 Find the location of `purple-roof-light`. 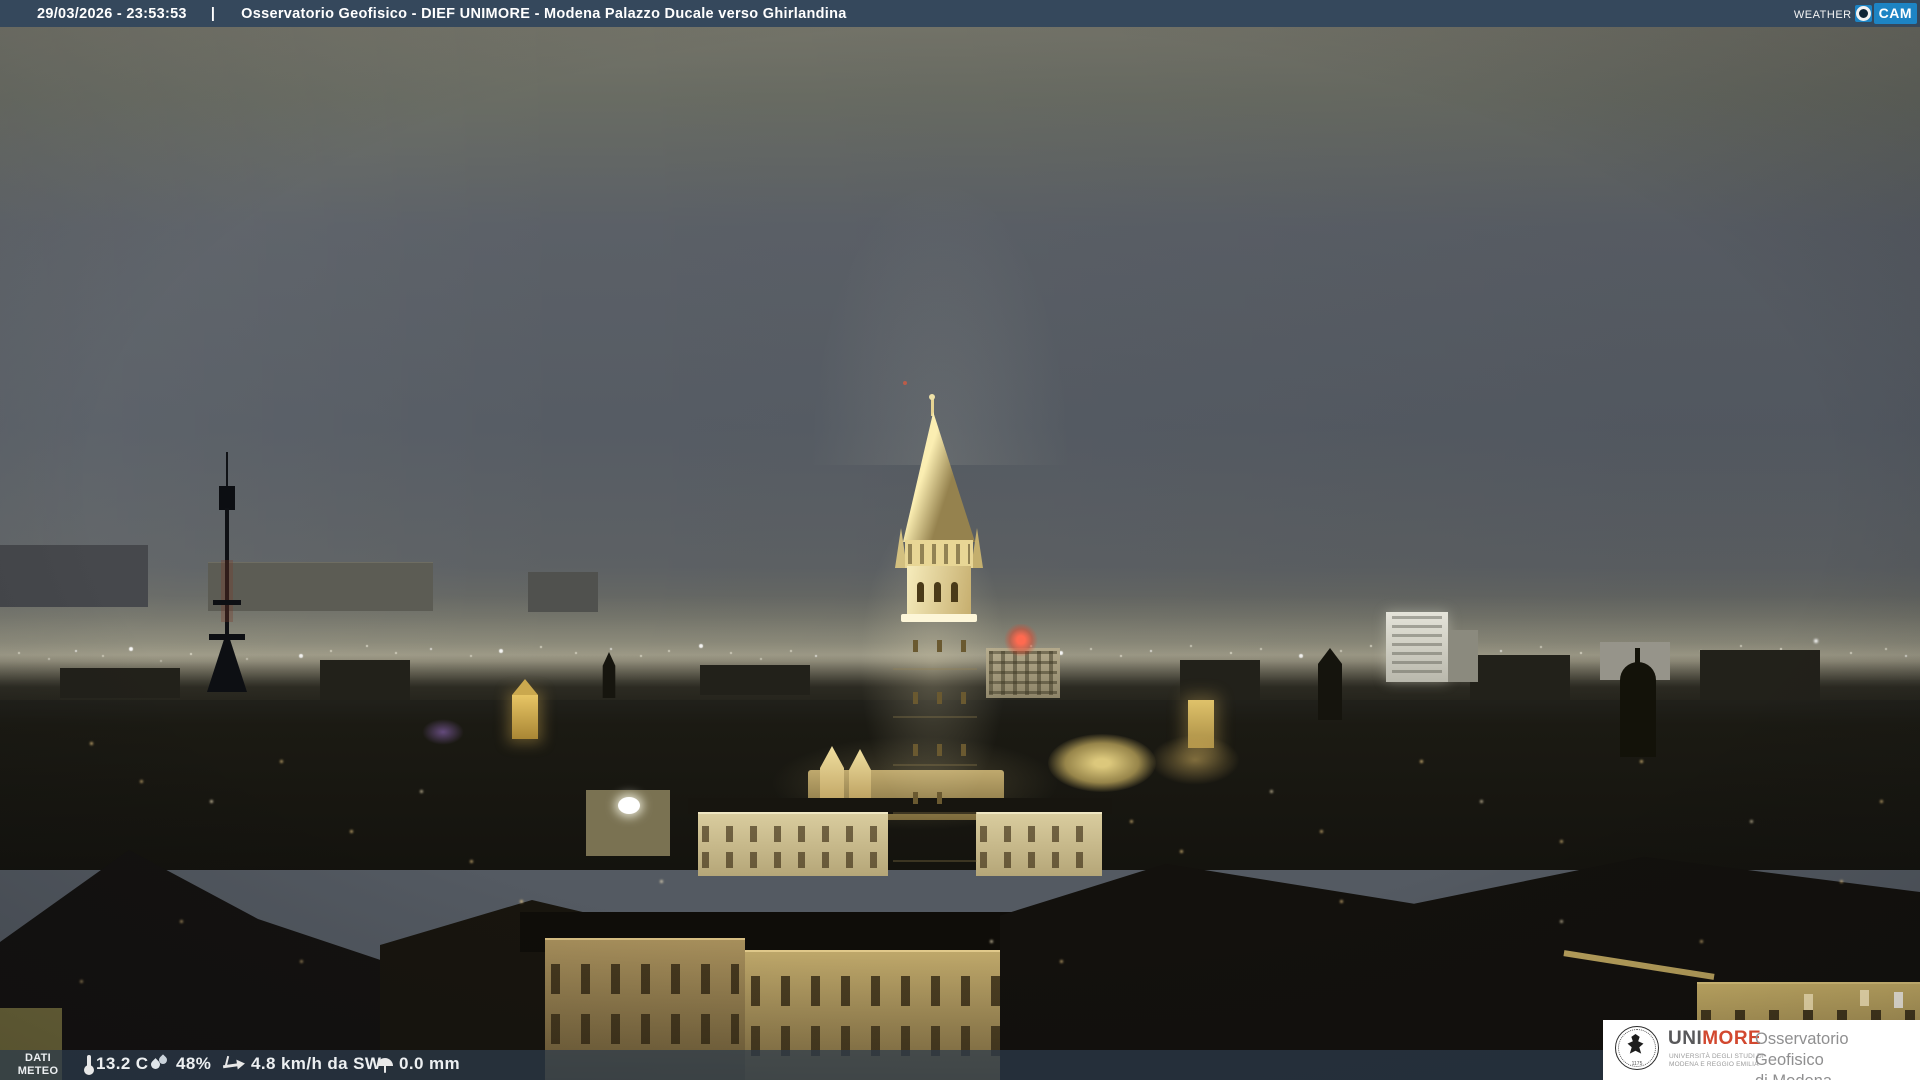

purple-roof-light is located at coordinates (443, 732).